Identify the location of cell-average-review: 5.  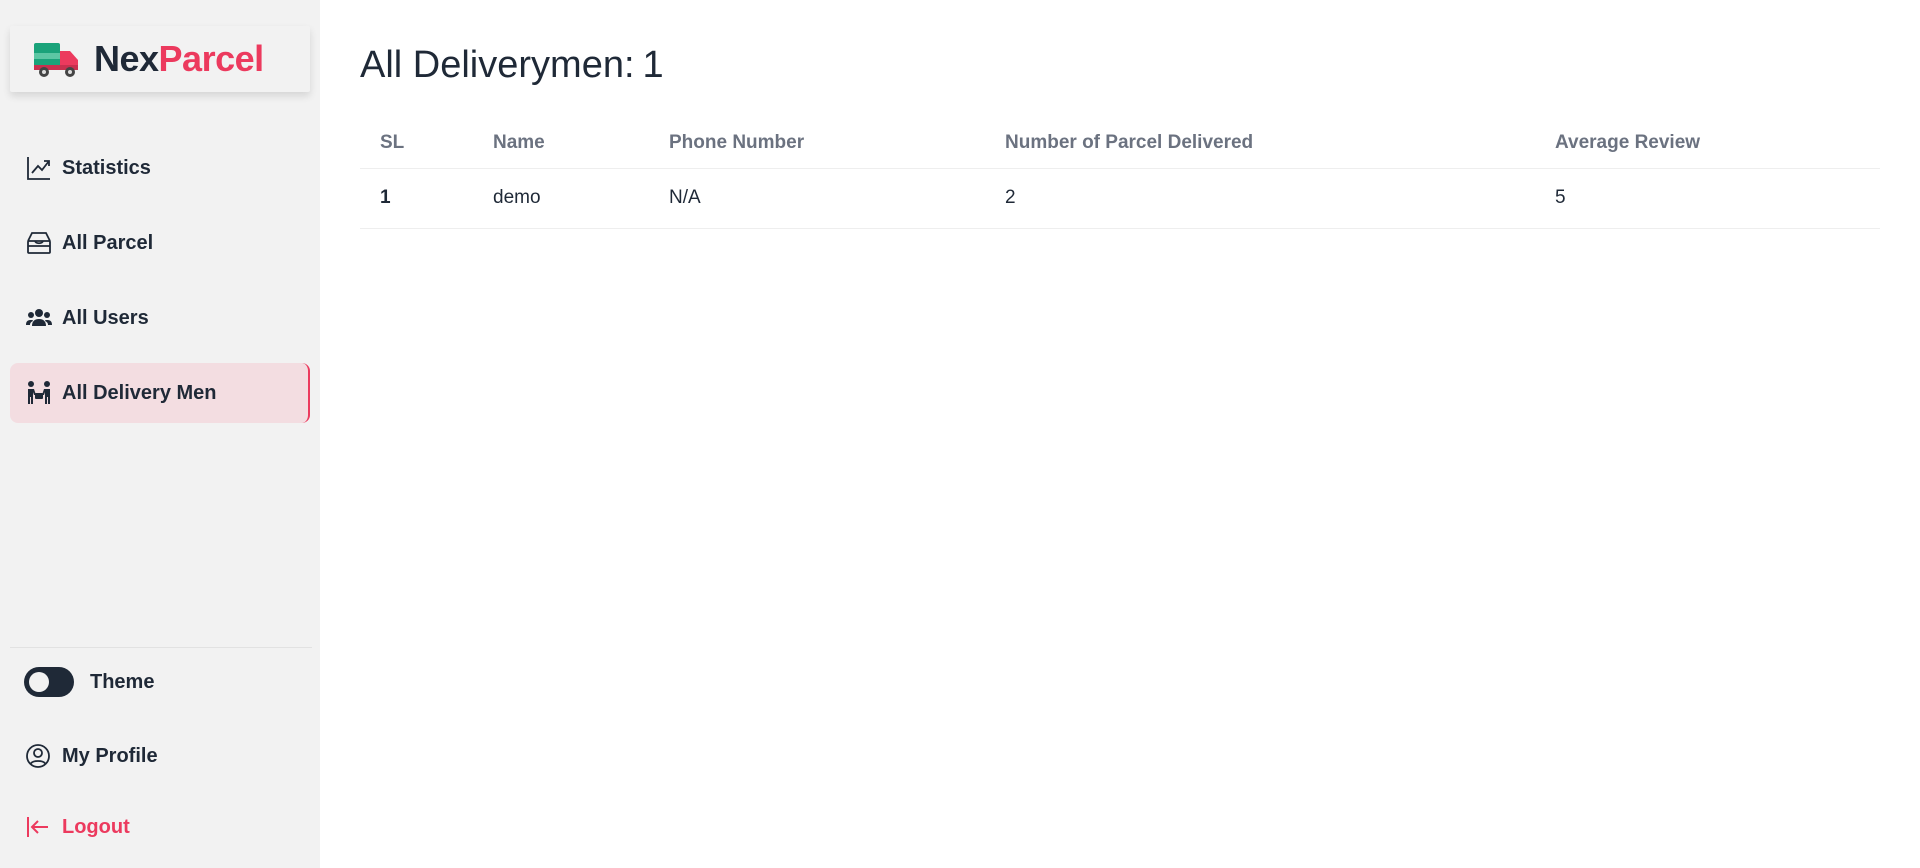
(1717, 198).